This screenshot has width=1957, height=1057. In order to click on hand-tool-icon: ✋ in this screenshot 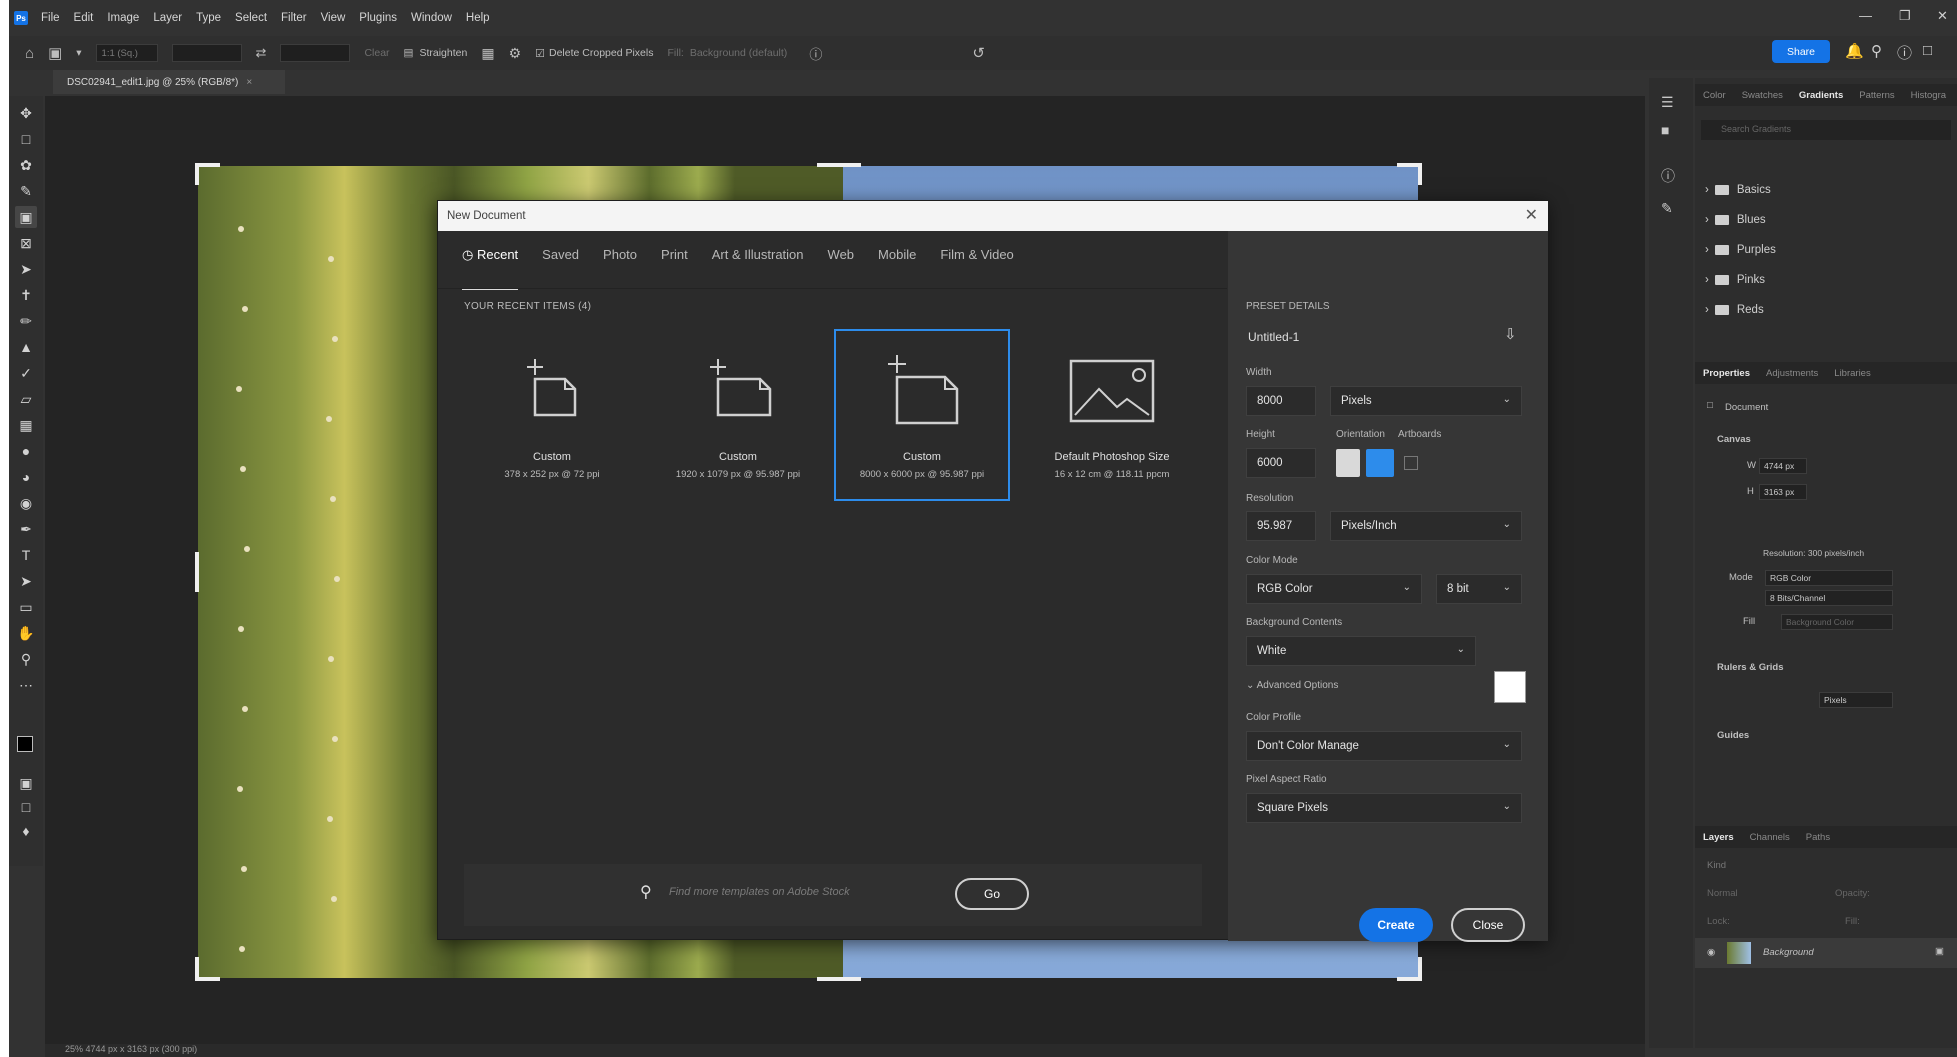, I will do `click(26, 633)`.